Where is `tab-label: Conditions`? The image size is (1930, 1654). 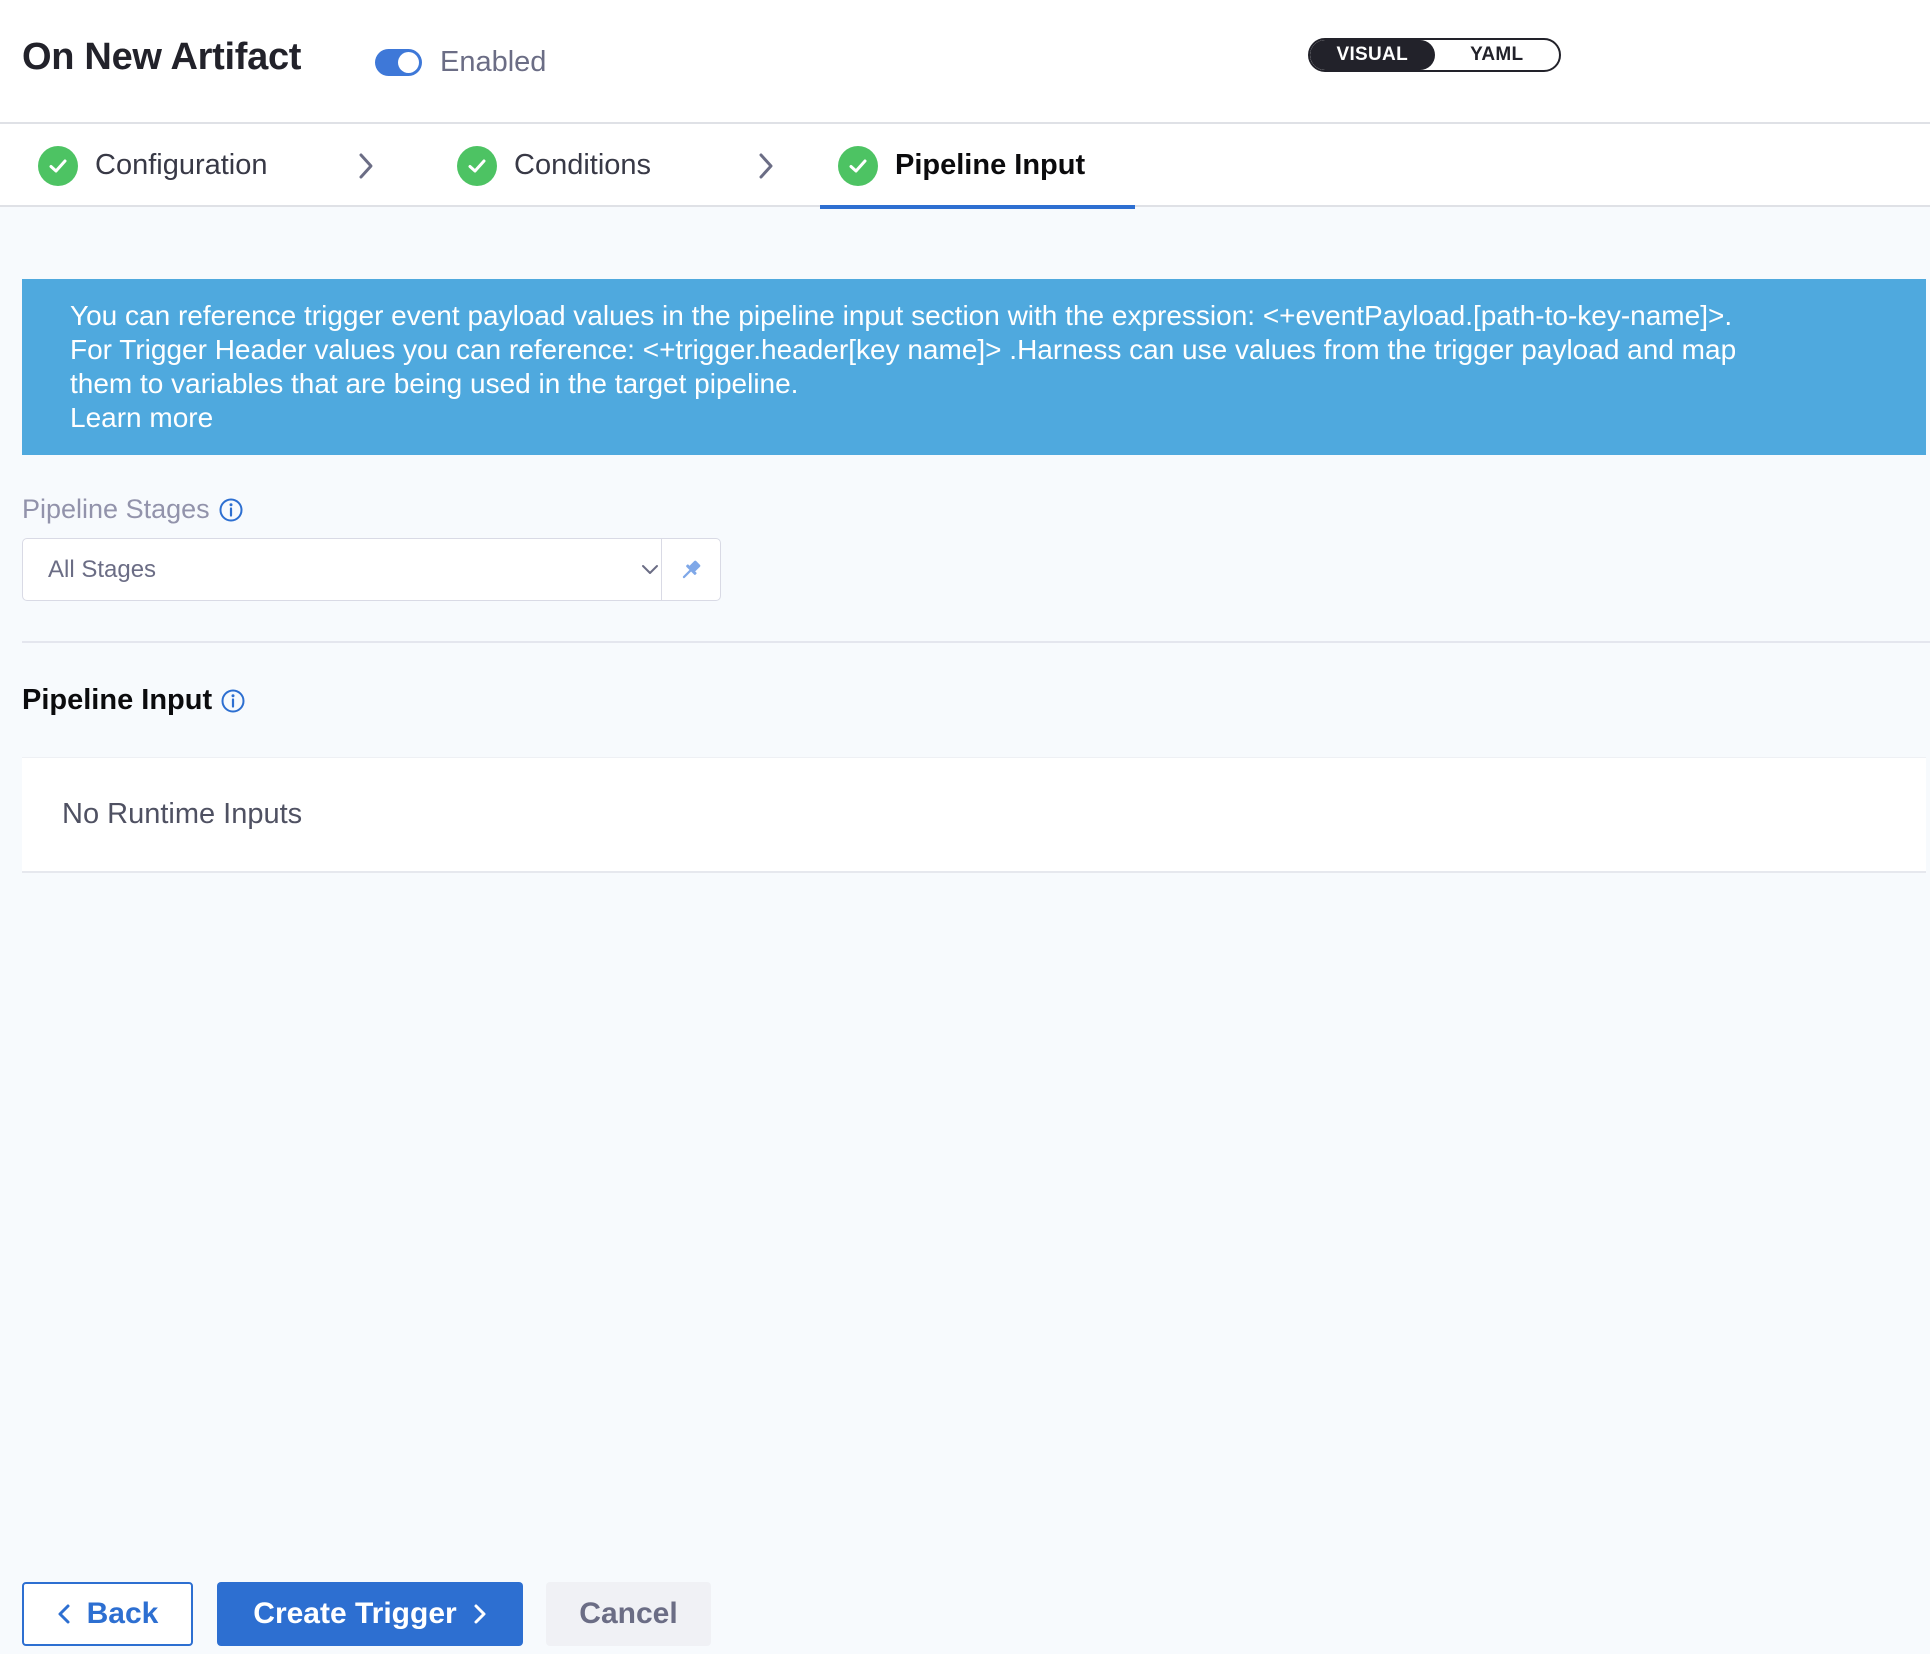
tab-label: Conditions is located at coordinates (583, 165).